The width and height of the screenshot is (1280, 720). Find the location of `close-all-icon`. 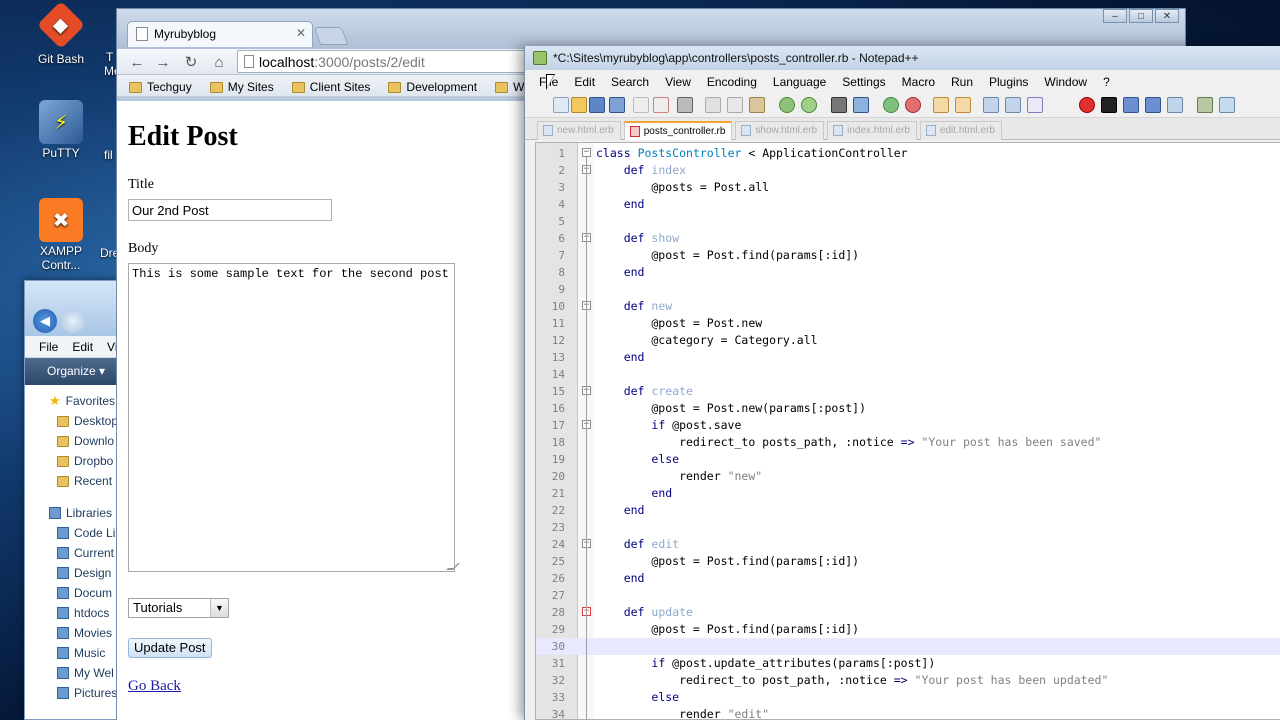

close-all-icon is located at coordinates (661, 105).